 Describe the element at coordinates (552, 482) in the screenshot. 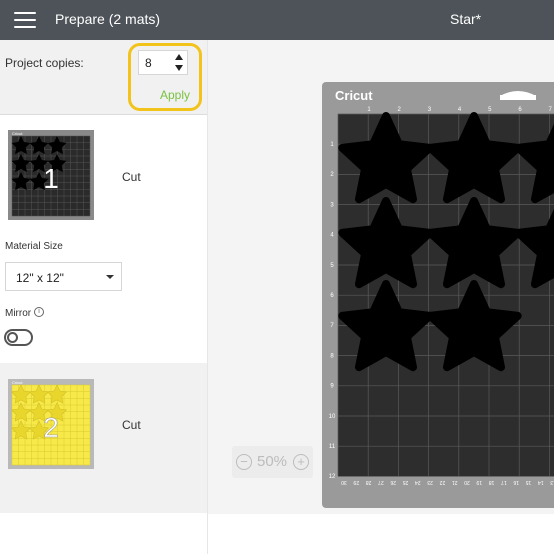

I see `ruler-bottom-label: 13` at that location.